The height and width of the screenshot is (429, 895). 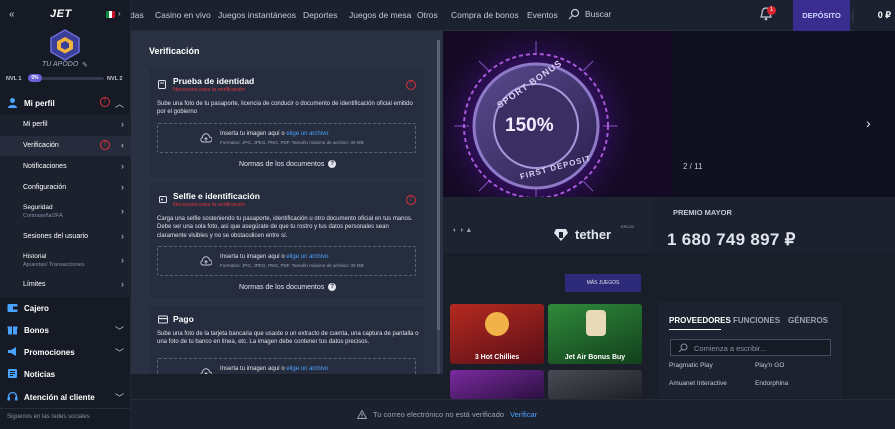 What do you see at coordinates (65, 308) in the screenshot?
I see `sidebar-item-cashier: Cajero` at bounding box center [65, 308].